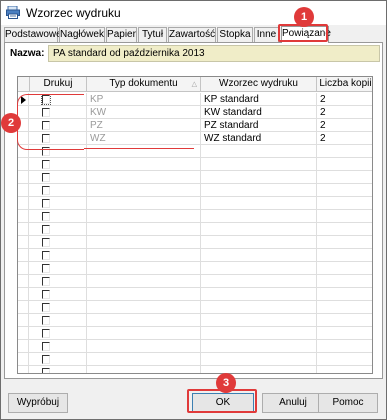 Image resolution: width=387 pixels, height=420 pixels. I want to click on table-row: KW KW standard 2, so click(195, 112).